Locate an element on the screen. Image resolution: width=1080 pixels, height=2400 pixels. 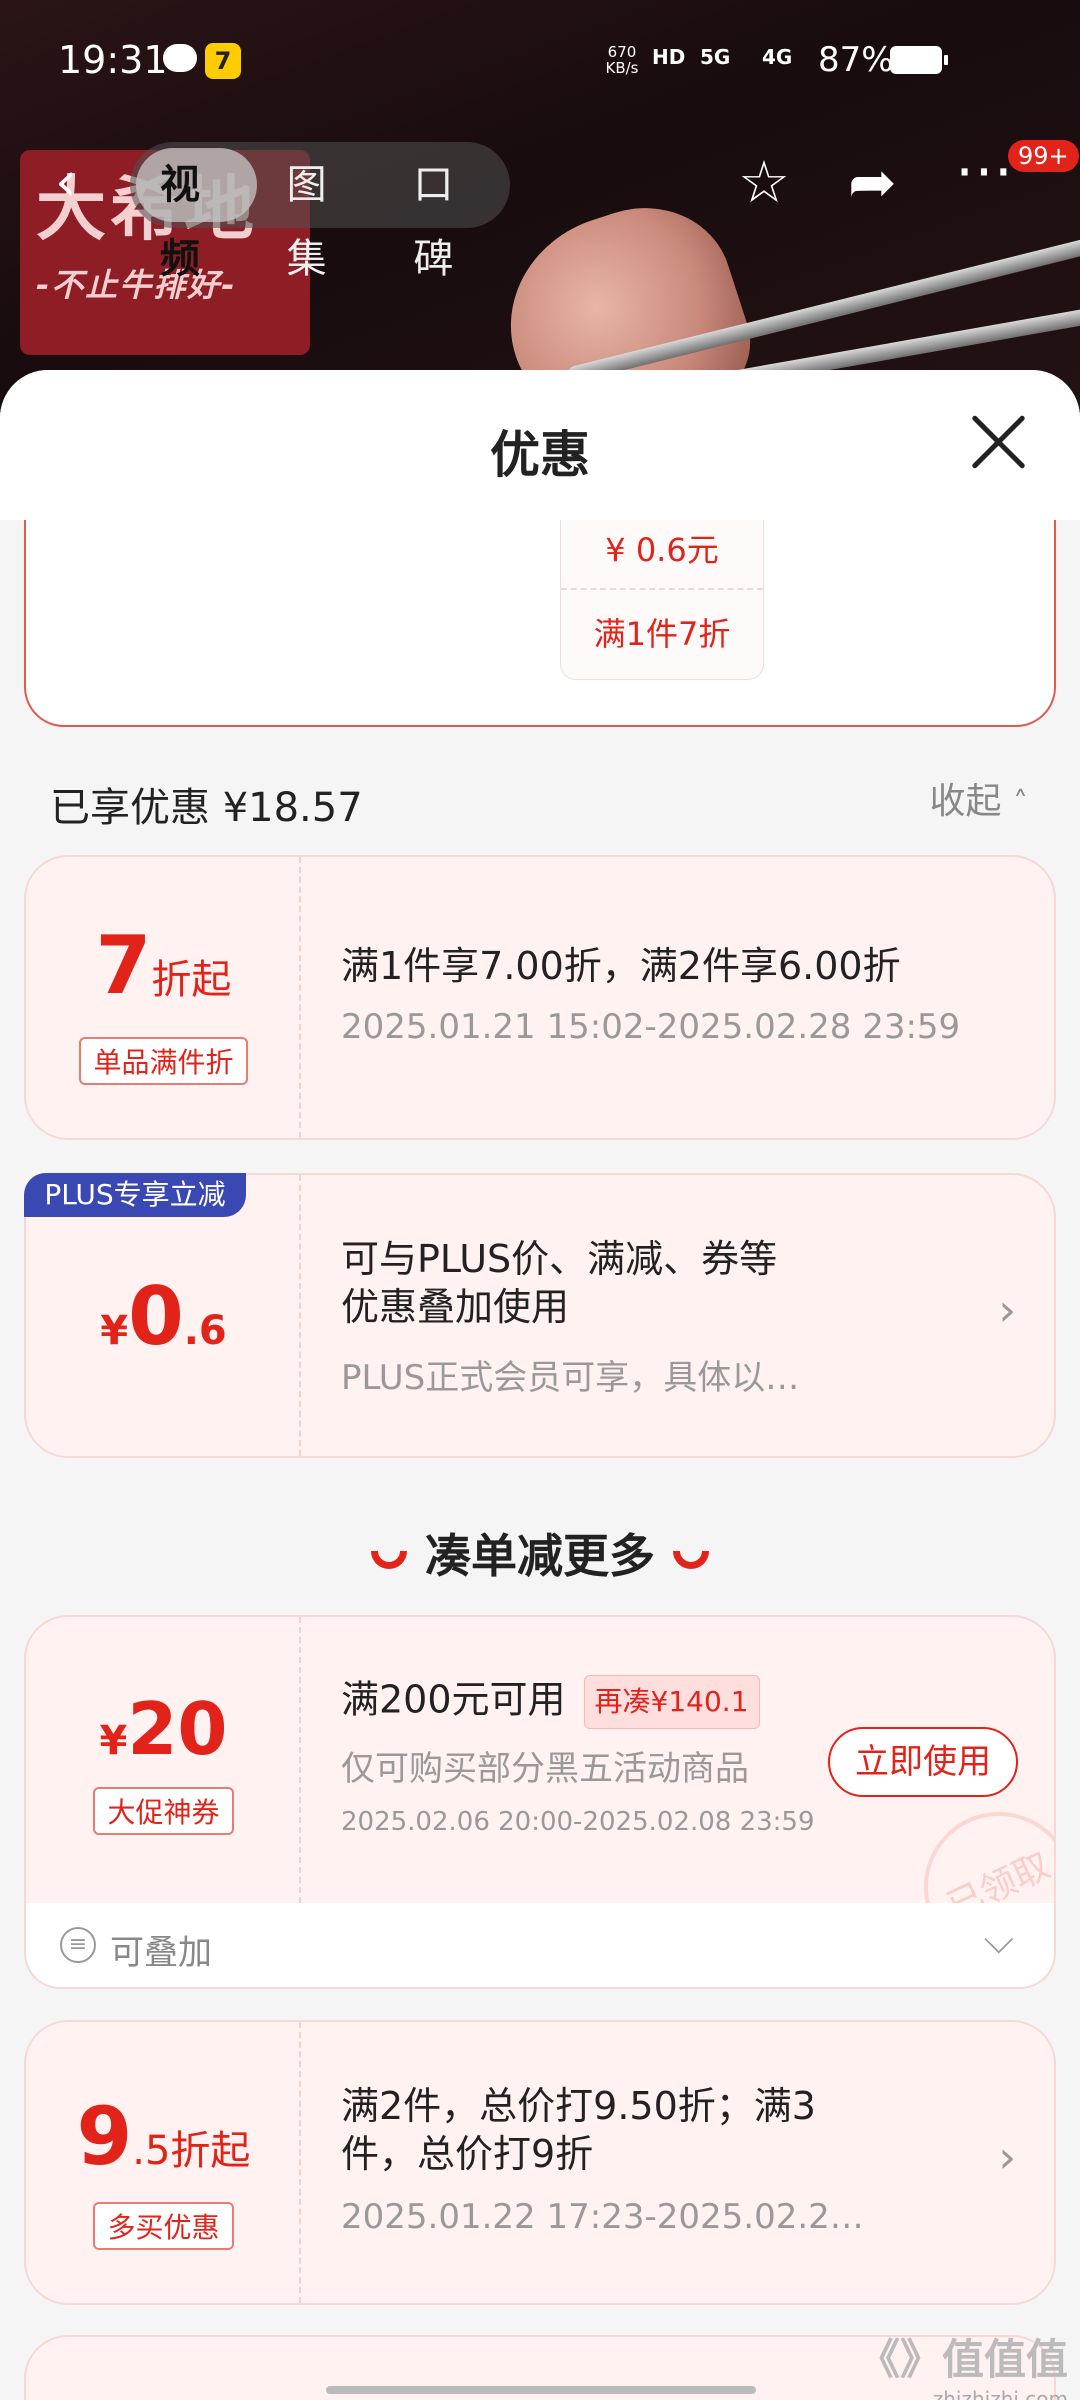
plus-member-tag: PLUS专享立减 is located at coordinates (135, 1195).